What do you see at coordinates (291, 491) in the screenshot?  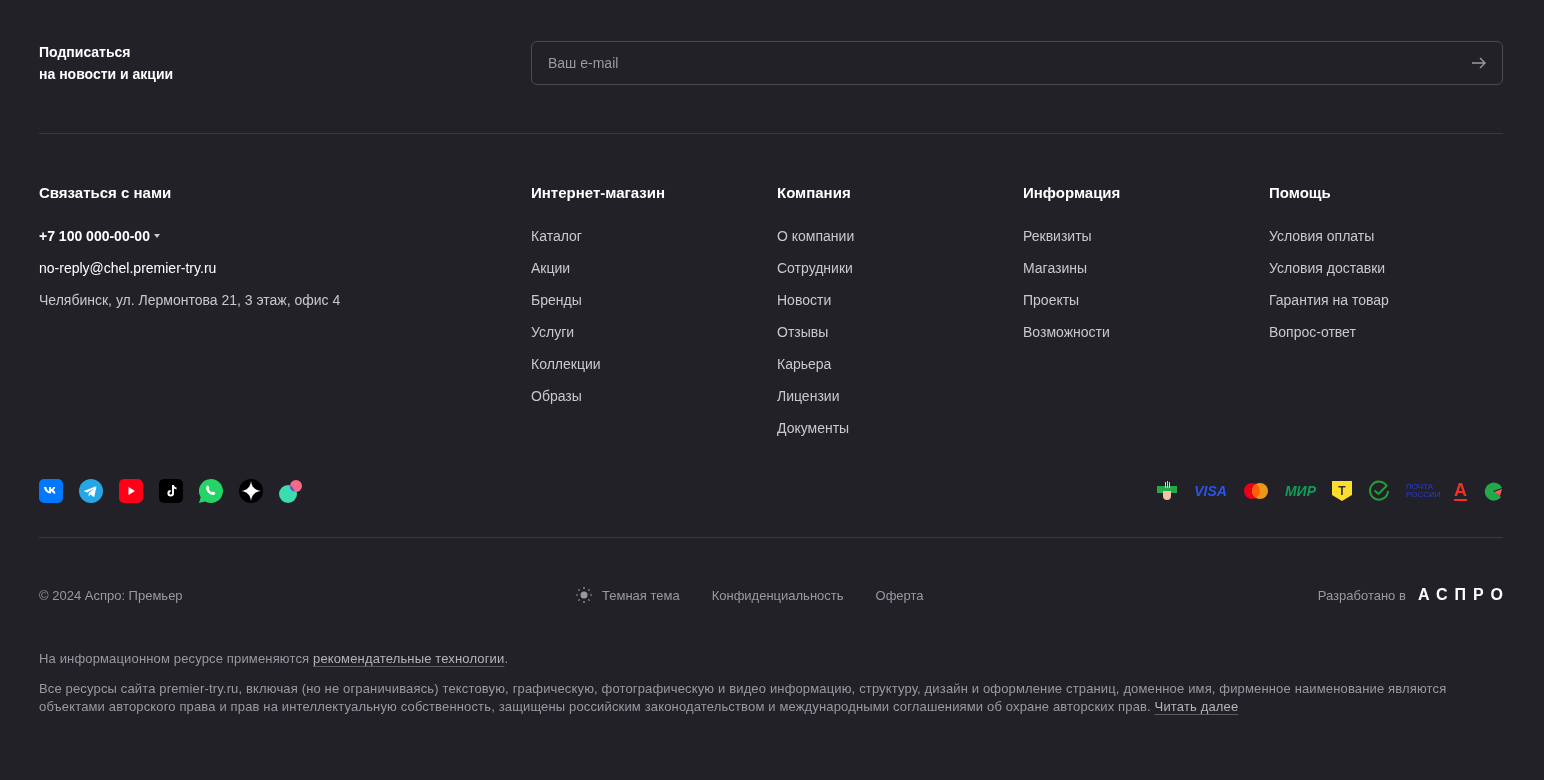 I see `circles-icon` at bounding box center [291, 491].